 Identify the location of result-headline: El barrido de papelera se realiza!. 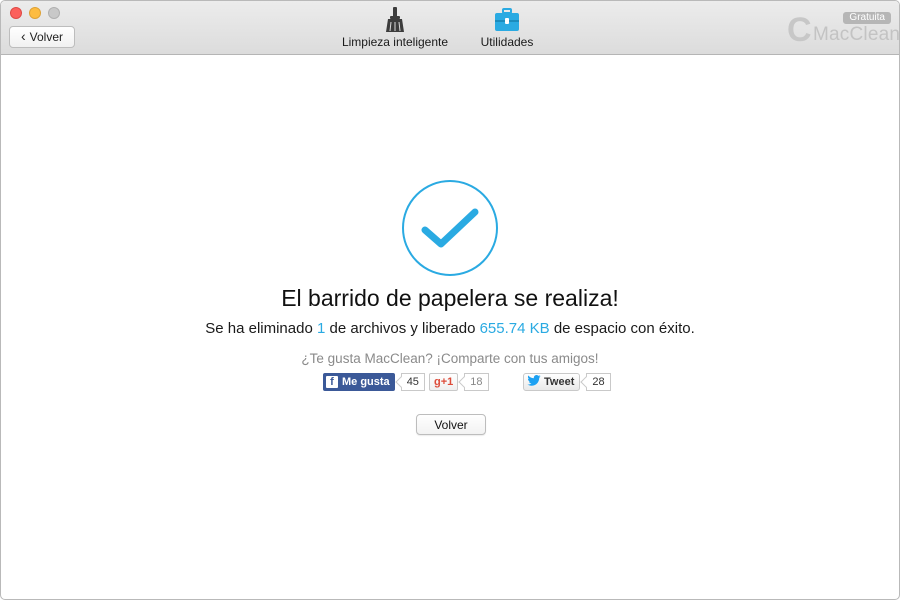
(450, 298).